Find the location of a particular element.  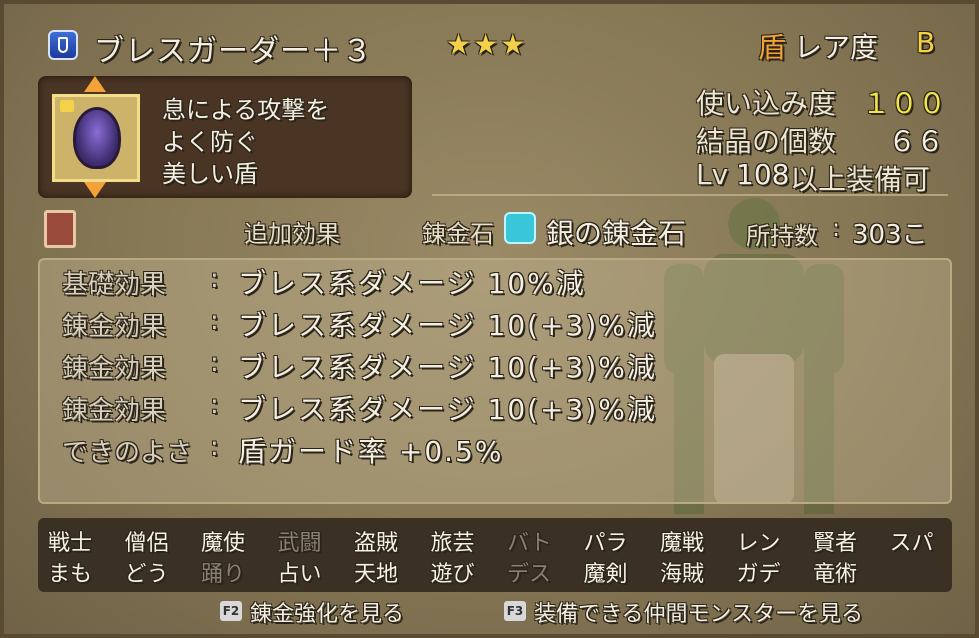

alchemy-label: 錬金石 is located at coordinates (458, 234).